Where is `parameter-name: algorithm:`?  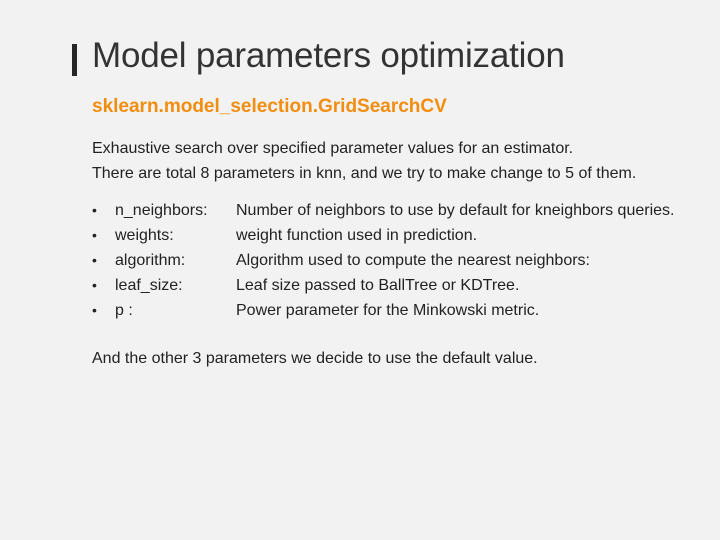 parameter-name: algorithm: is located at coordinates (150, 260).